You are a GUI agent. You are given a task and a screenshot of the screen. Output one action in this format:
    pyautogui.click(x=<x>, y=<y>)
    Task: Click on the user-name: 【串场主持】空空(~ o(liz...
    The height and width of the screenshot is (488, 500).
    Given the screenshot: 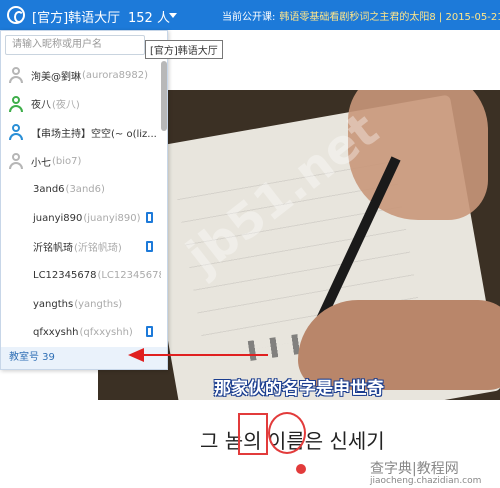 What is the action you would take?
    pyautogui.click(x=94, y=134)
    